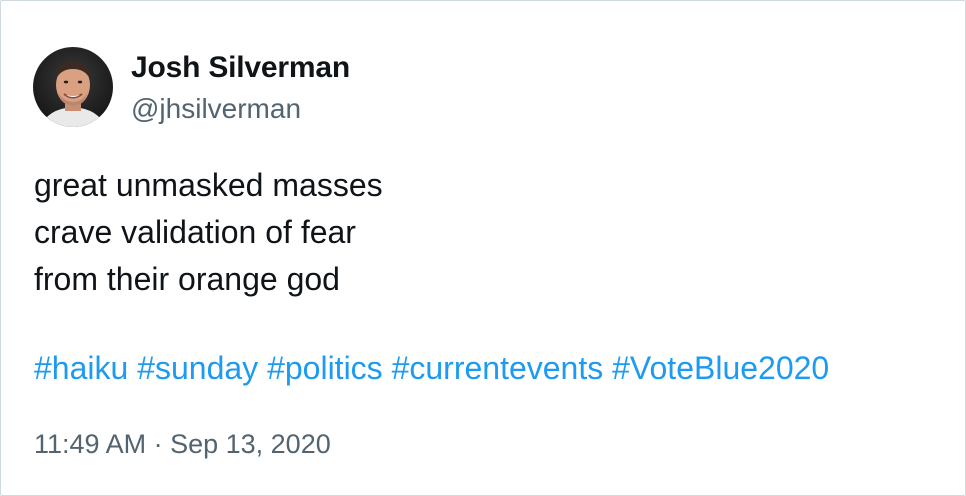 This screenshot has width=966, height=496. What do you see at coordinates (325, 368) in the screenshot?
I see `hashtag-link: #politics` at bounding box center [325, 368].